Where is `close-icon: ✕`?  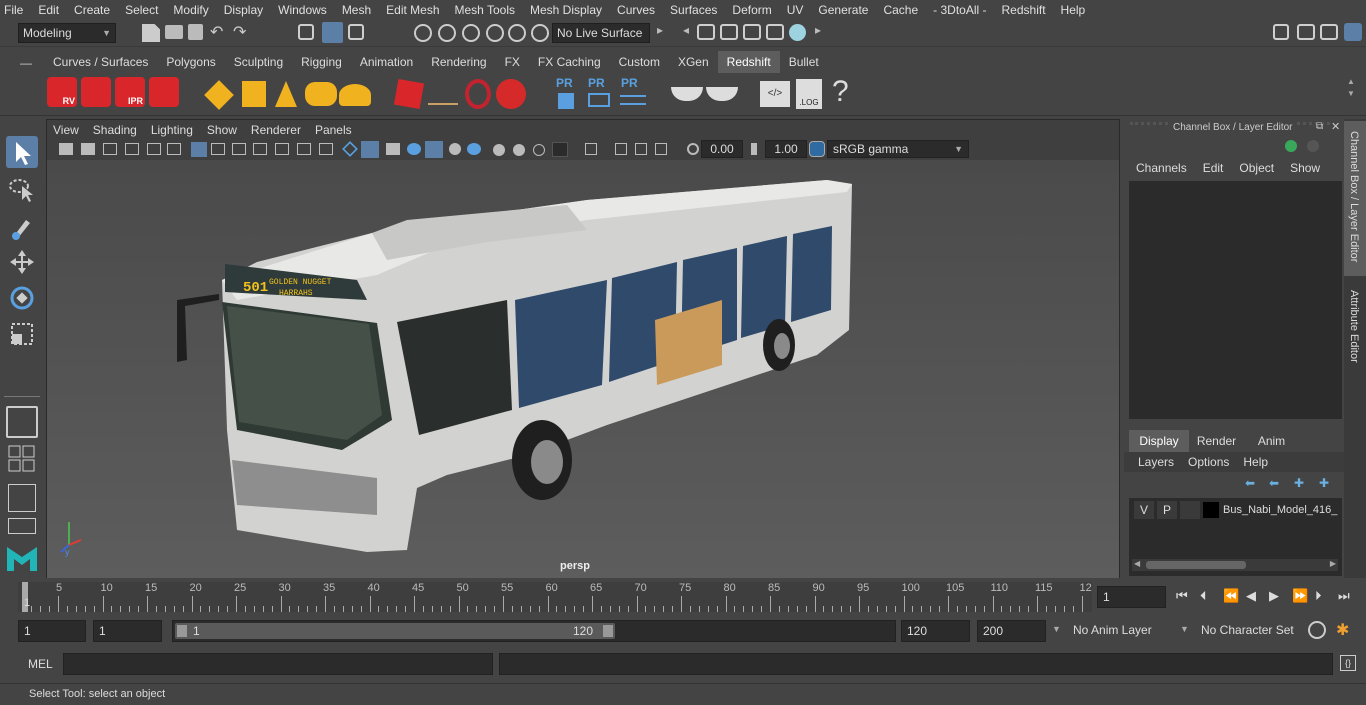
close-icon: ✕ is located at coordinates (1335, 126).